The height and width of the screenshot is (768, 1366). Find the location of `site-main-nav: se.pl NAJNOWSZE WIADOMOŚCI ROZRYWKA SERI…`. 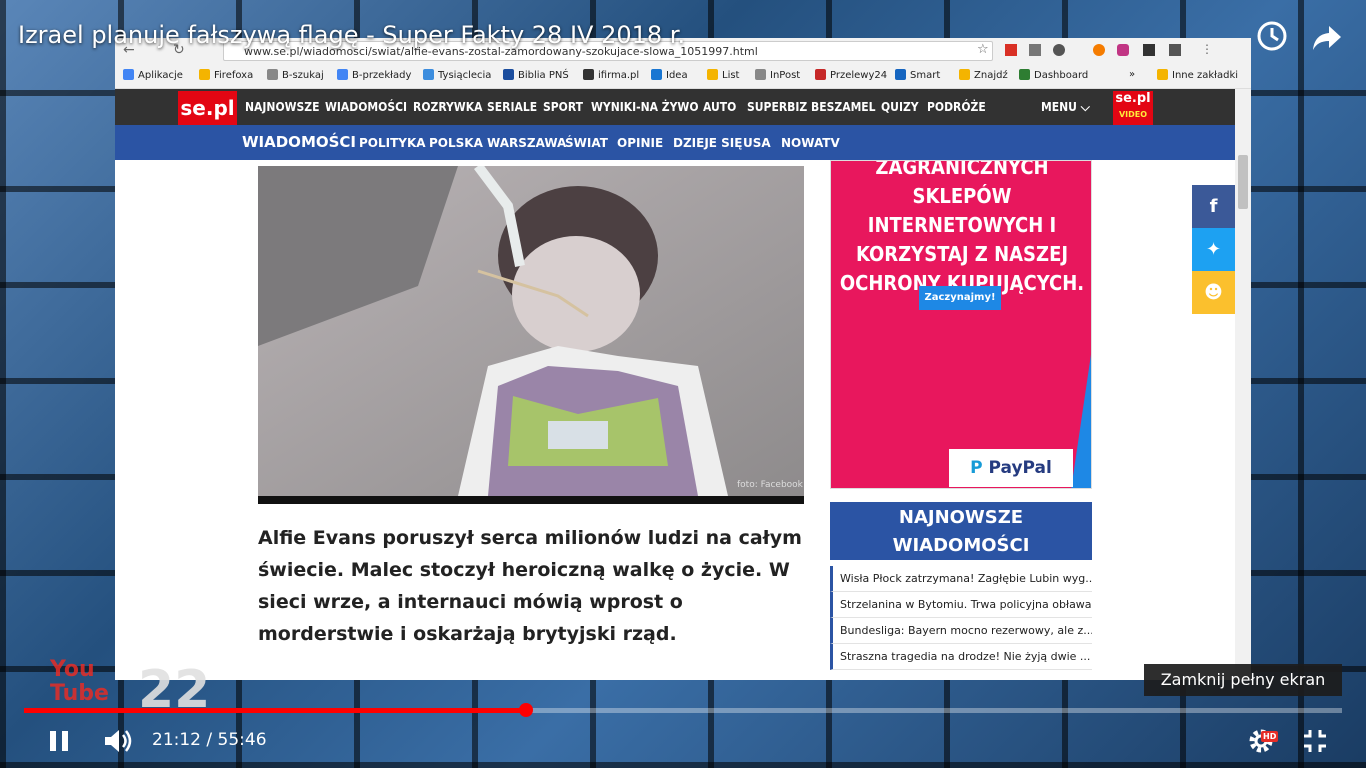

site-main-nav: se.pl NAJNOWSZE WIADOMOŚCI ROZRYWKA SERI… is located at coordinates (675, 112).